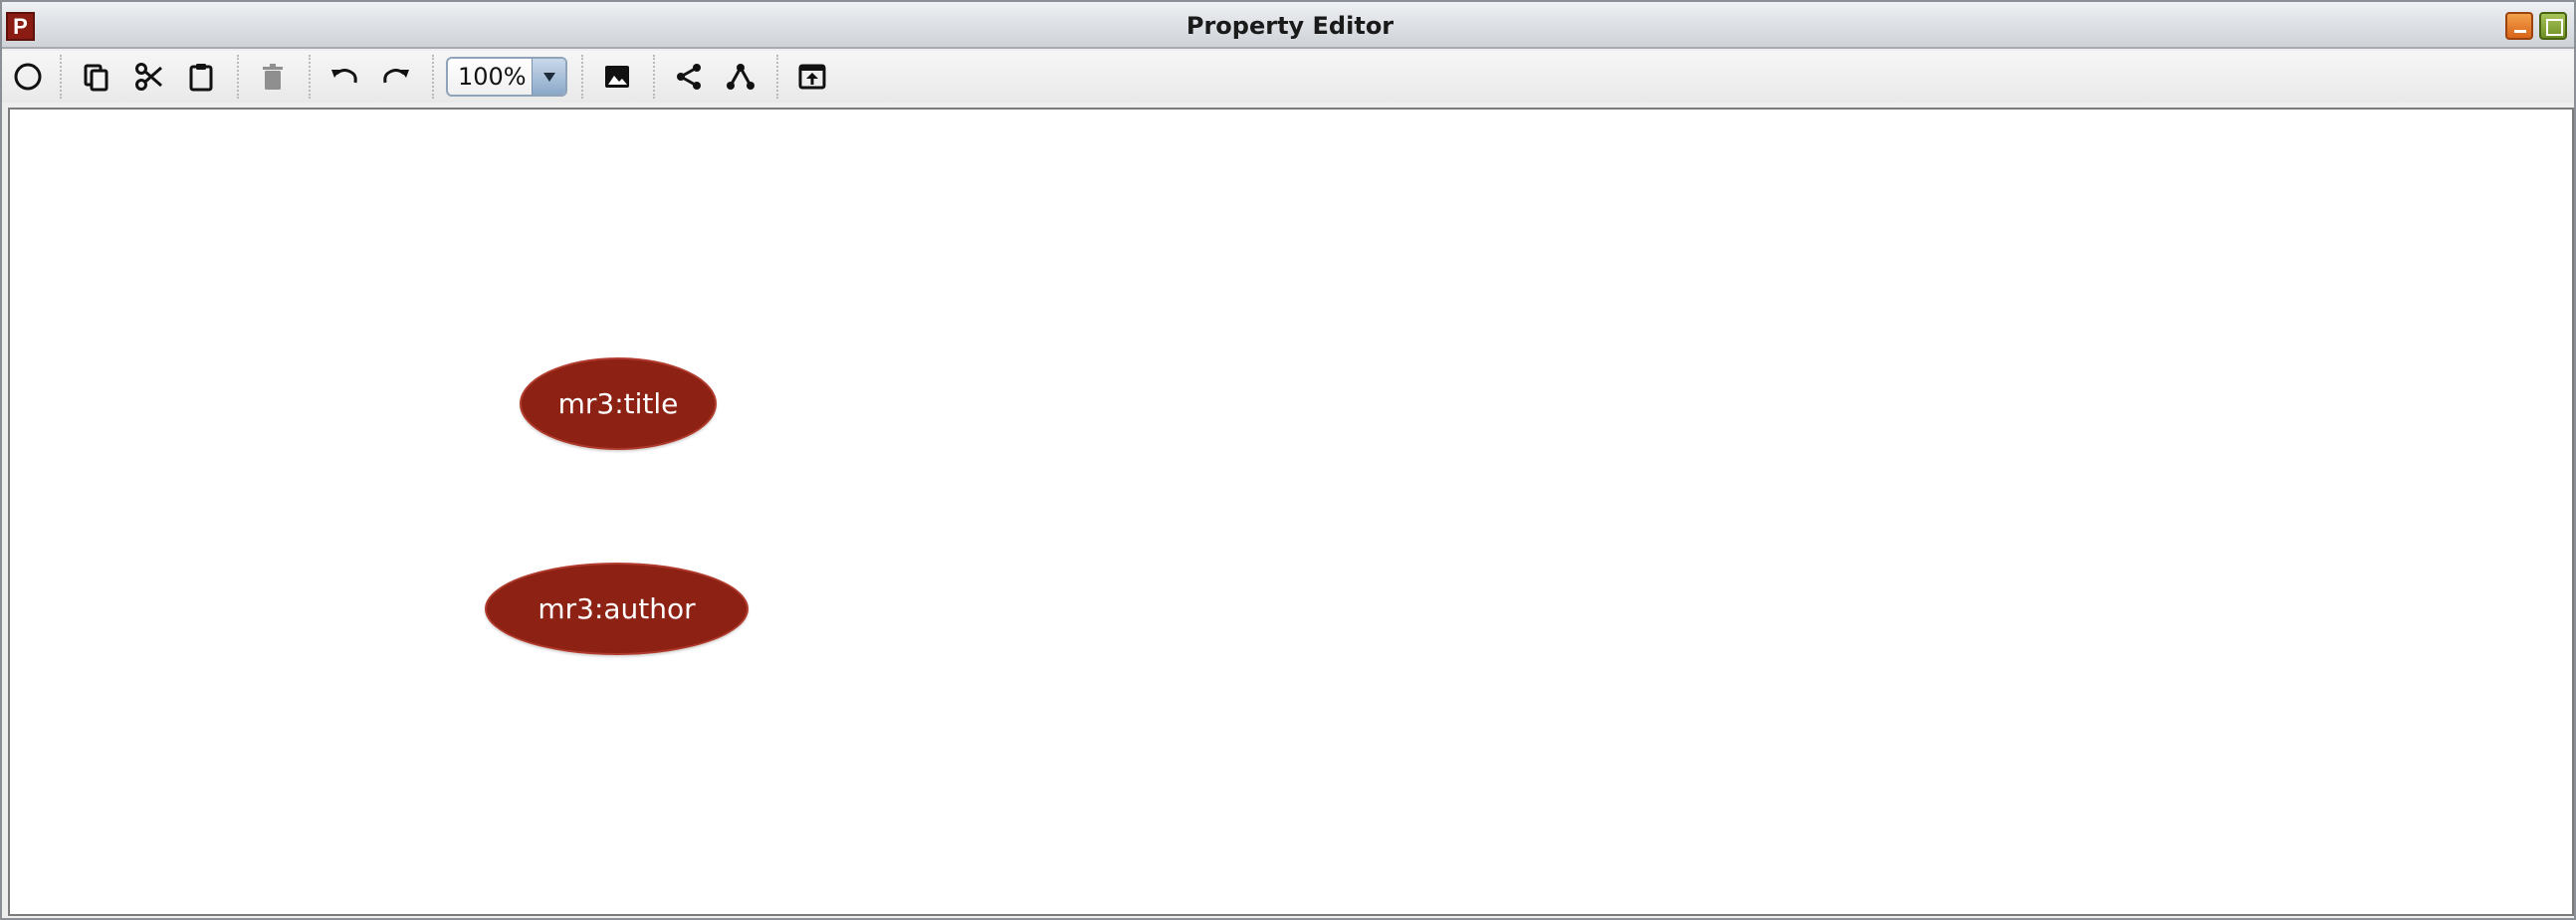 This screenshot has height=920, width=2576. I want to click on title-bar: P Property Editor, so click(1288, 25).